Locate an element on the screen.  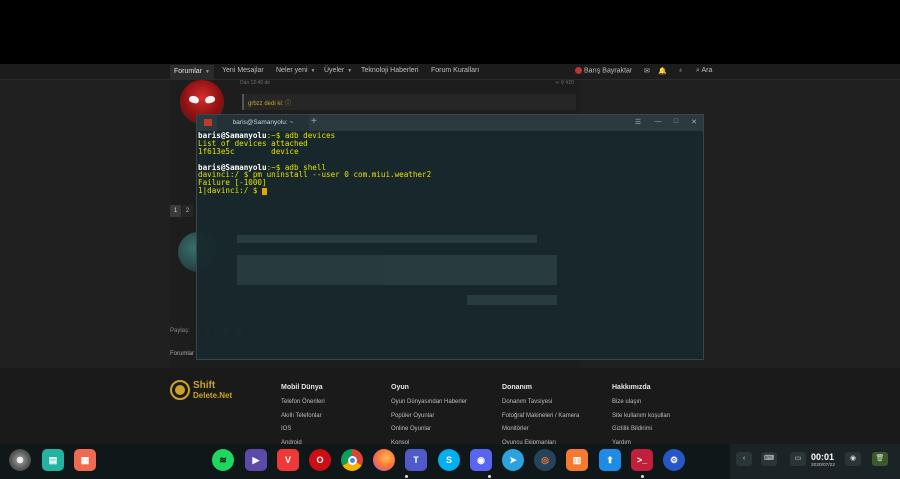
discord-icon: ◉ is located at coordinates (481, 460).